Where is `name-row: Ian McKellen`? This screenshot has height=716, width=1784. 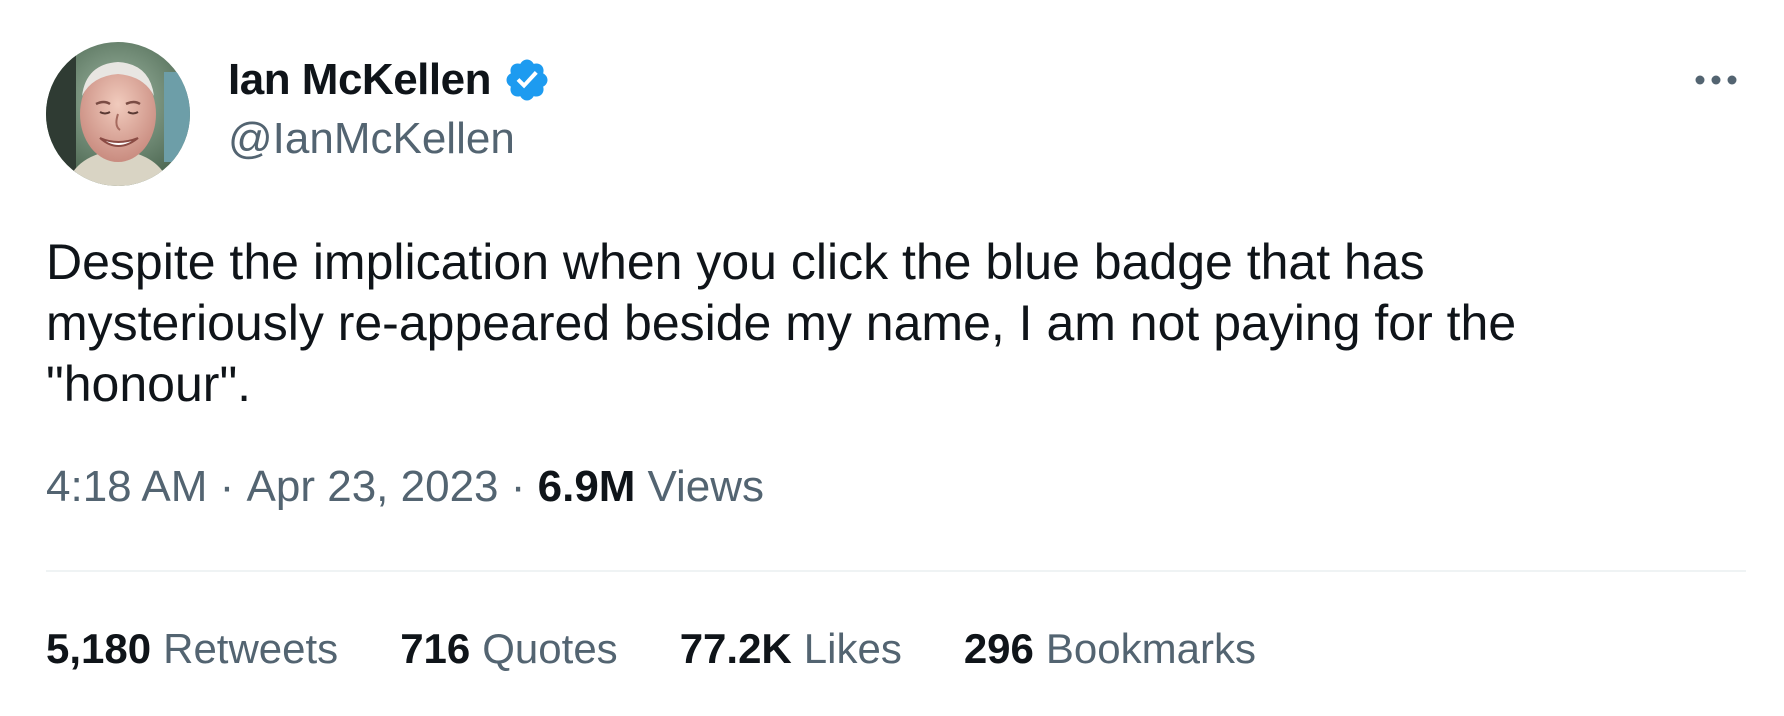 name-row: Ian McKellen is located at coordinates (389, 80).